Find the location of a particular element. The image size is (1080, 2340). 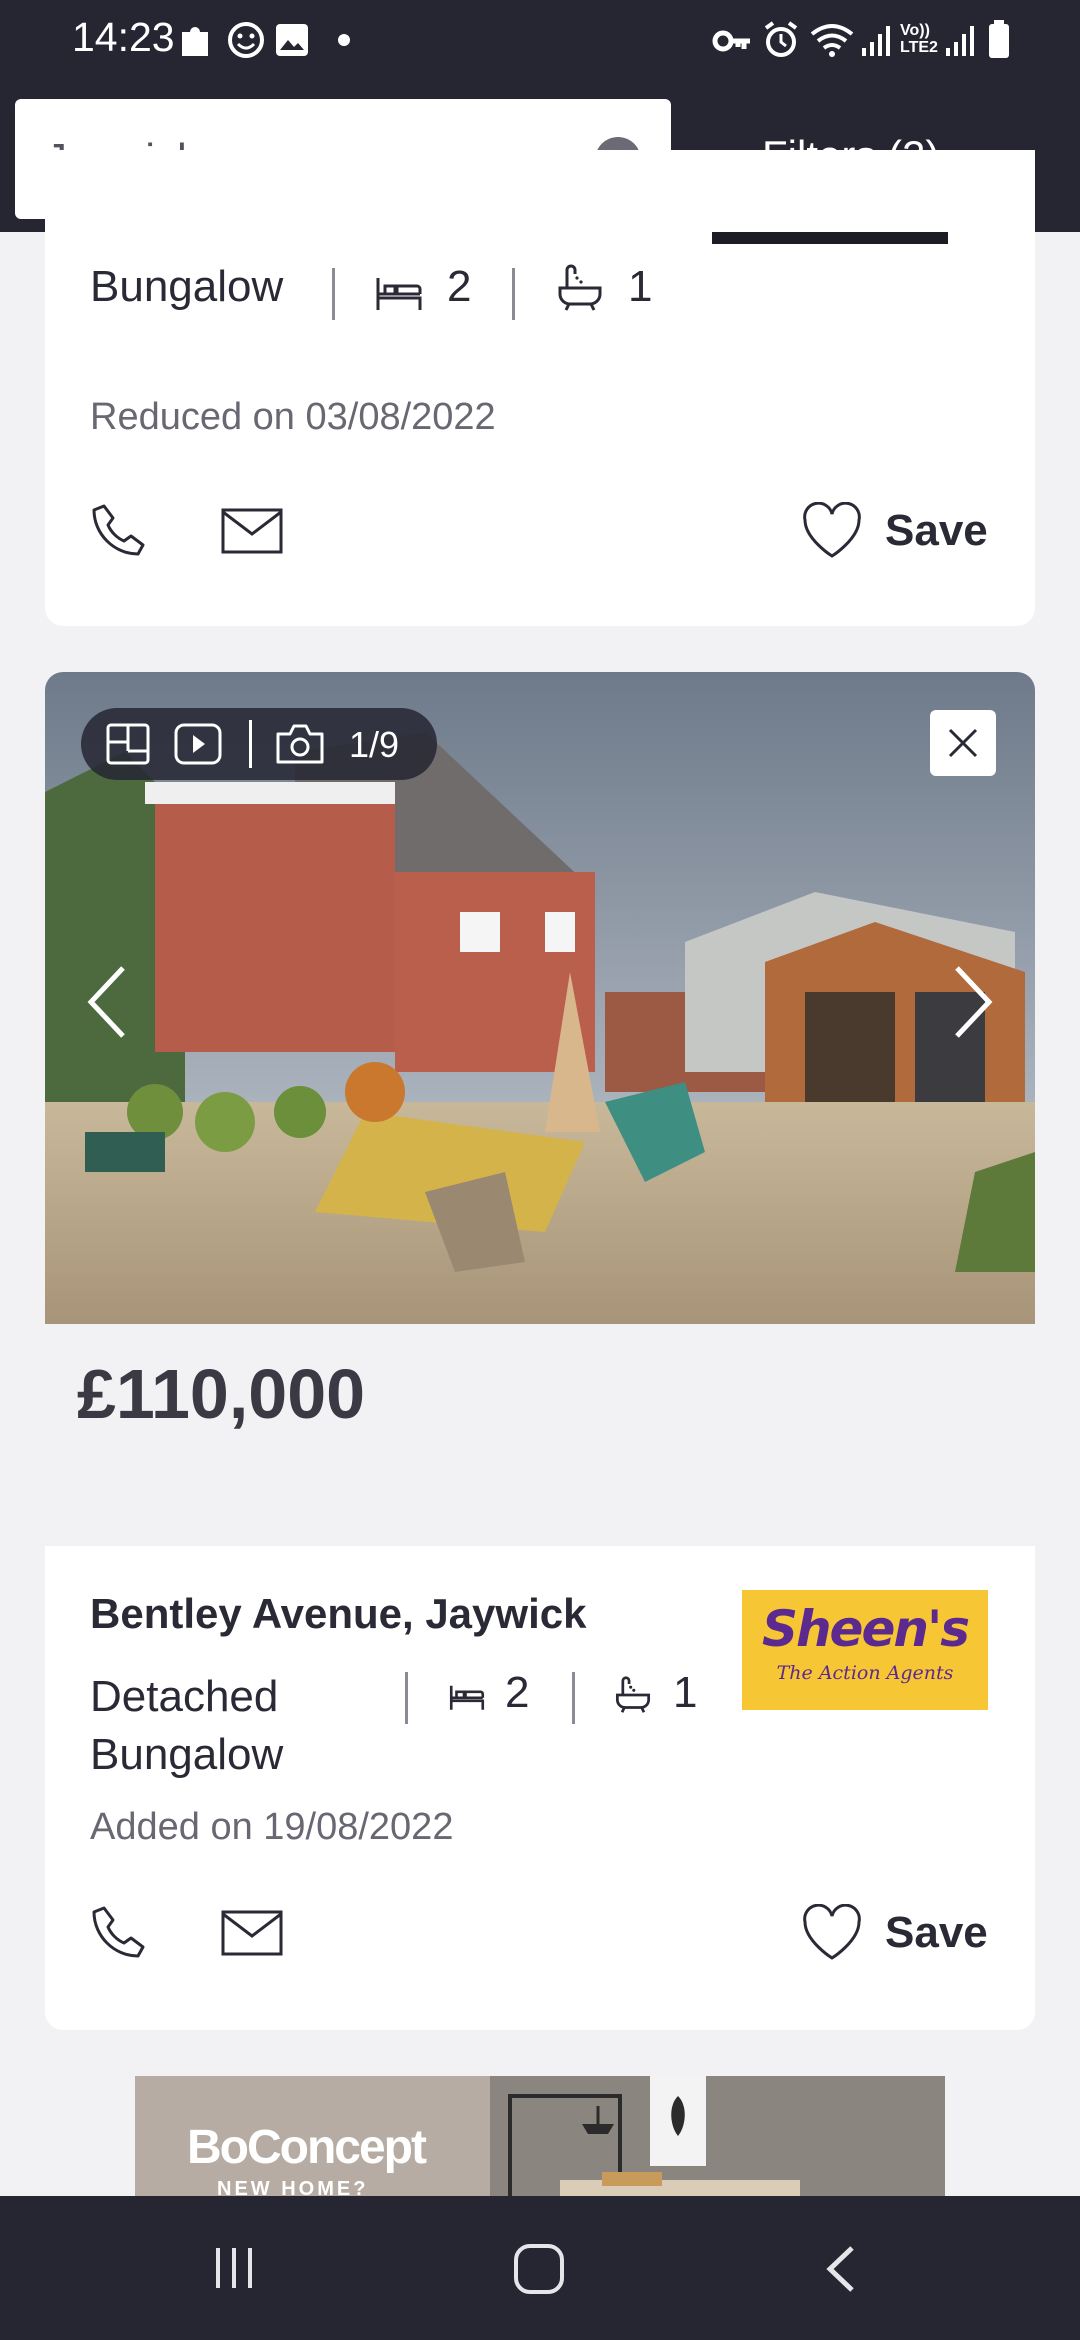

close-icon is located at coordinates (963, 743).